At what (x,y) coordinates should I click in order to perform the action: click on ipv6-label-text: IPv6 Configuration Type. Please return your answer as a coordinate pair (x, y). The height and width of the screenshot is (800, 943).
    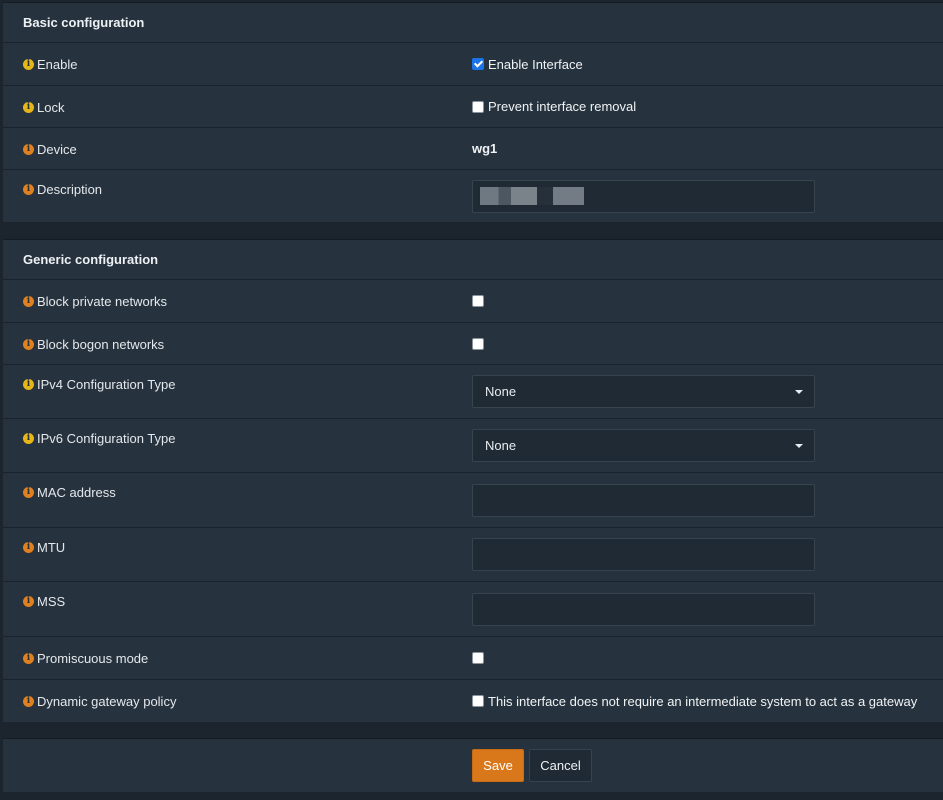
    Looking at the image, I should click on (106, 438).